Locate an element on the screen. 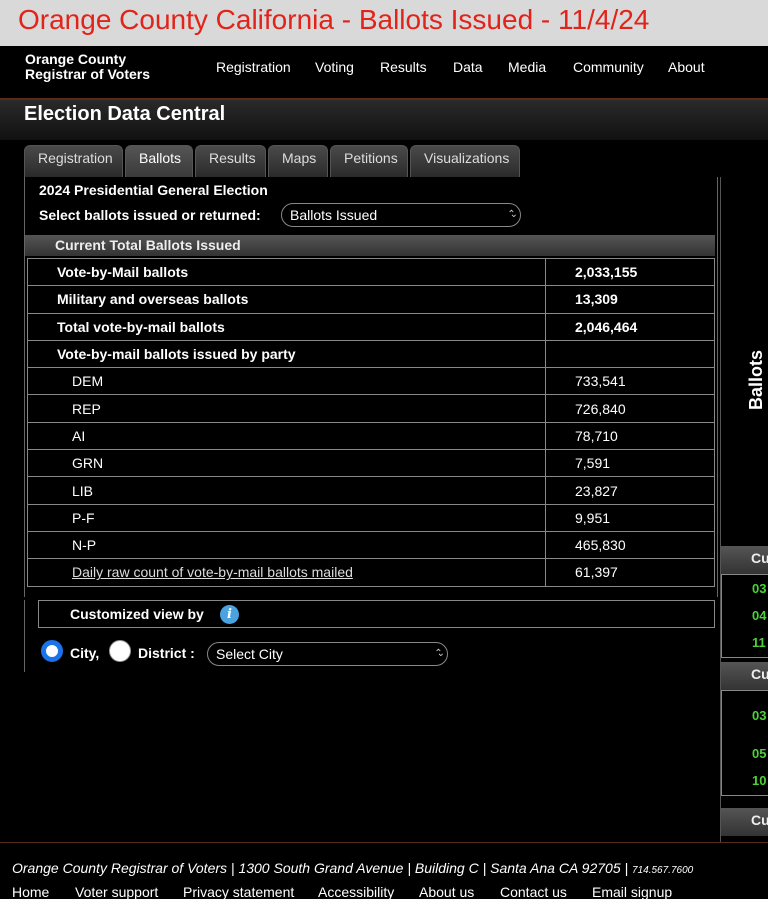  party-label: LIB is located at coordinates (286, 490).